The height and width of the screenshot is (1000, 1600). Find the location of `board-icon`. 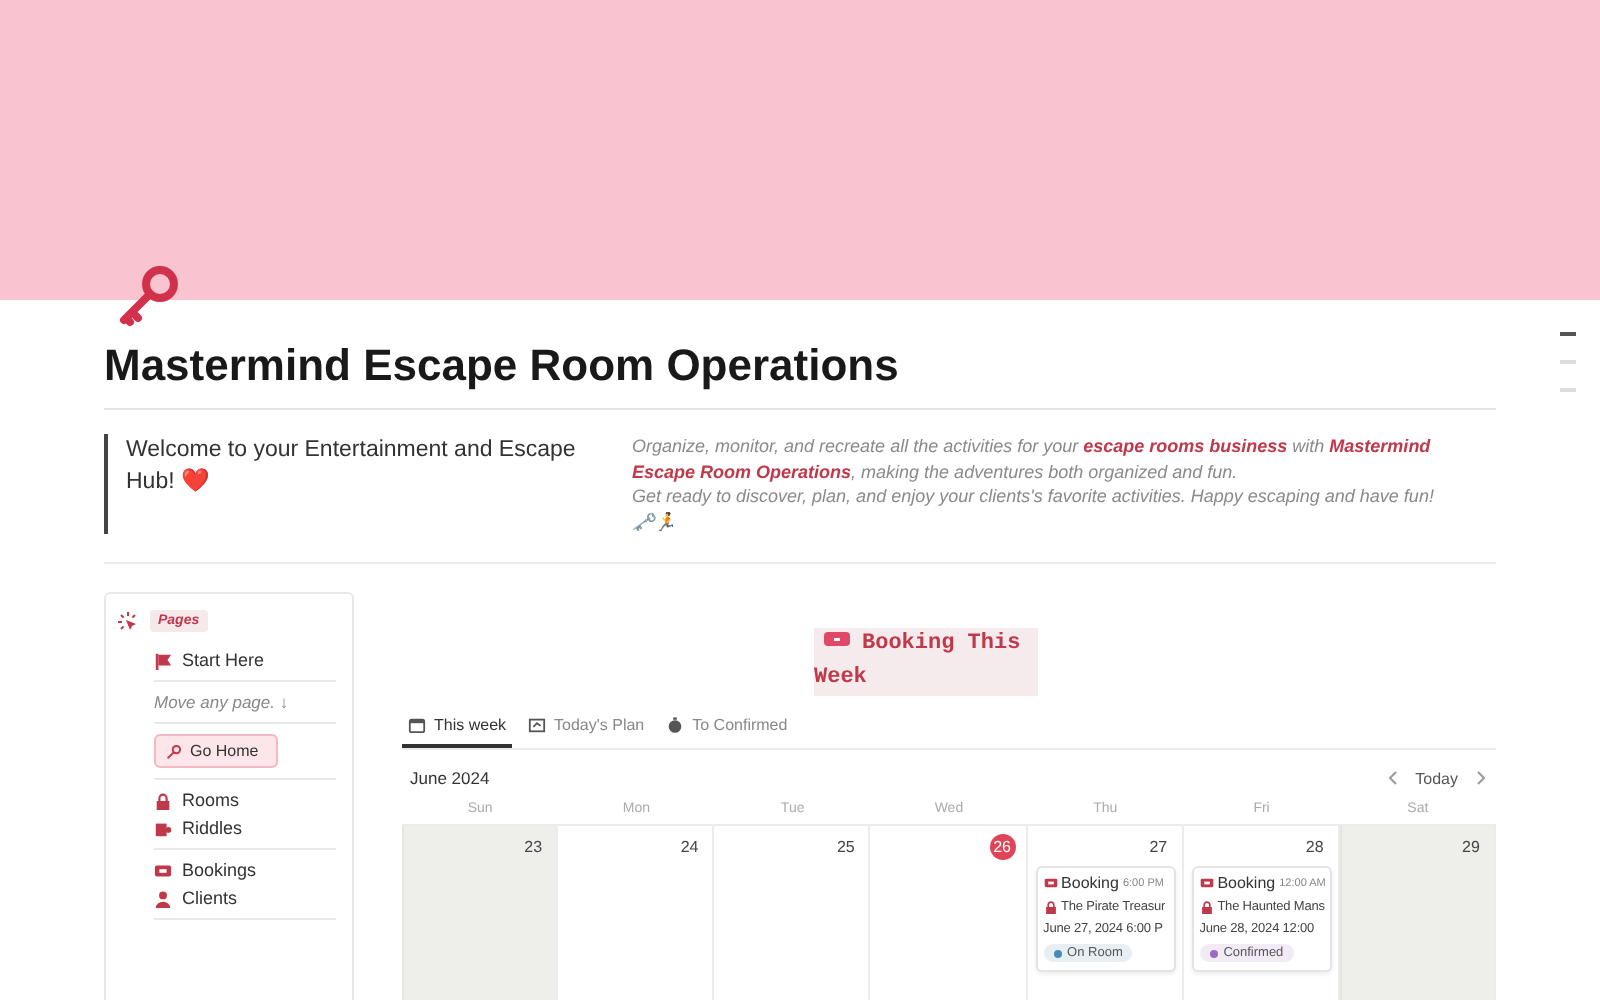

board-icon is located at coordinates (537, 725).